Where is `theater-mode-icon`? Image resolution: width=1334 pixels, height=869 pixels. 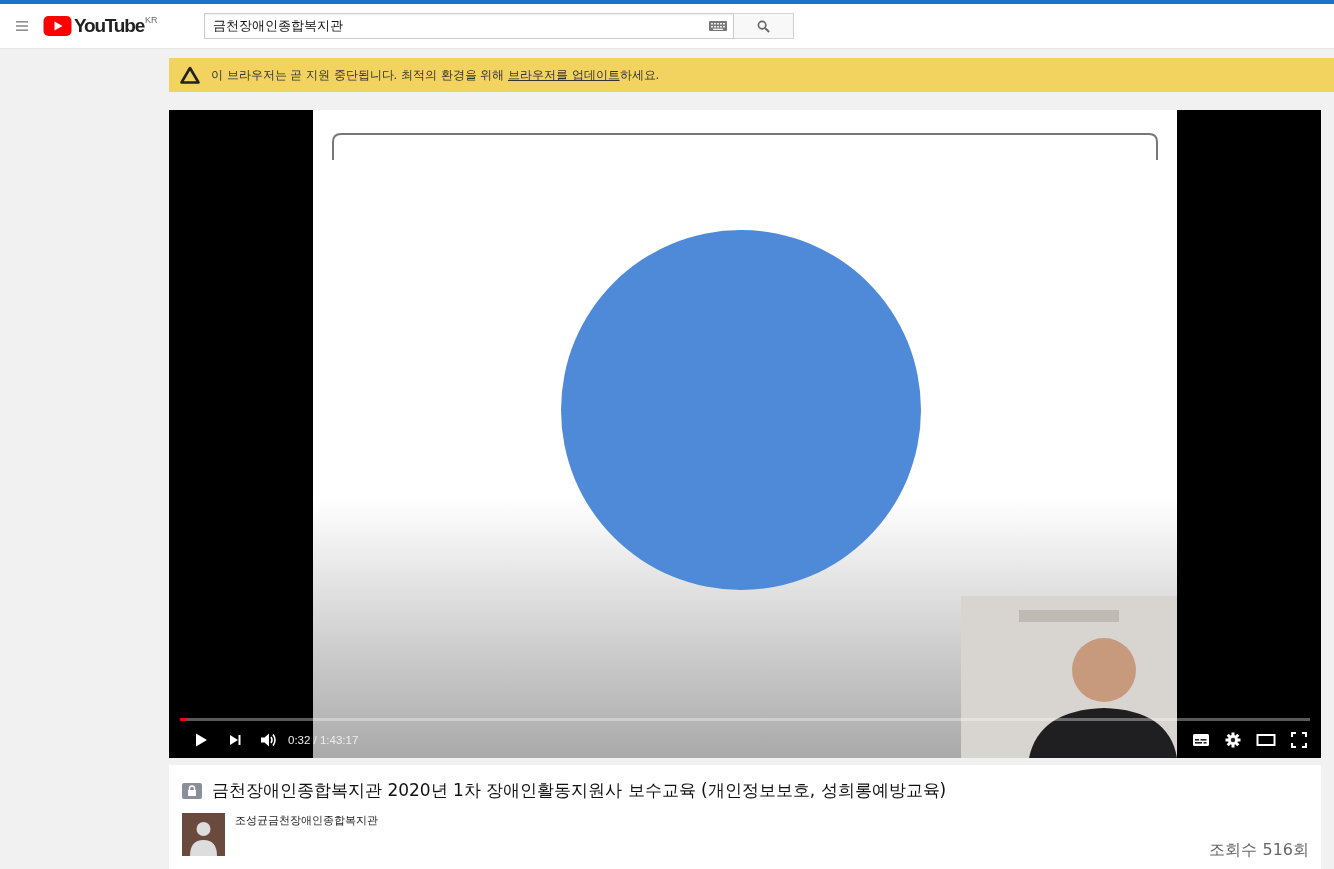 theater-mode-icon is located at coordinates (1266, 739).